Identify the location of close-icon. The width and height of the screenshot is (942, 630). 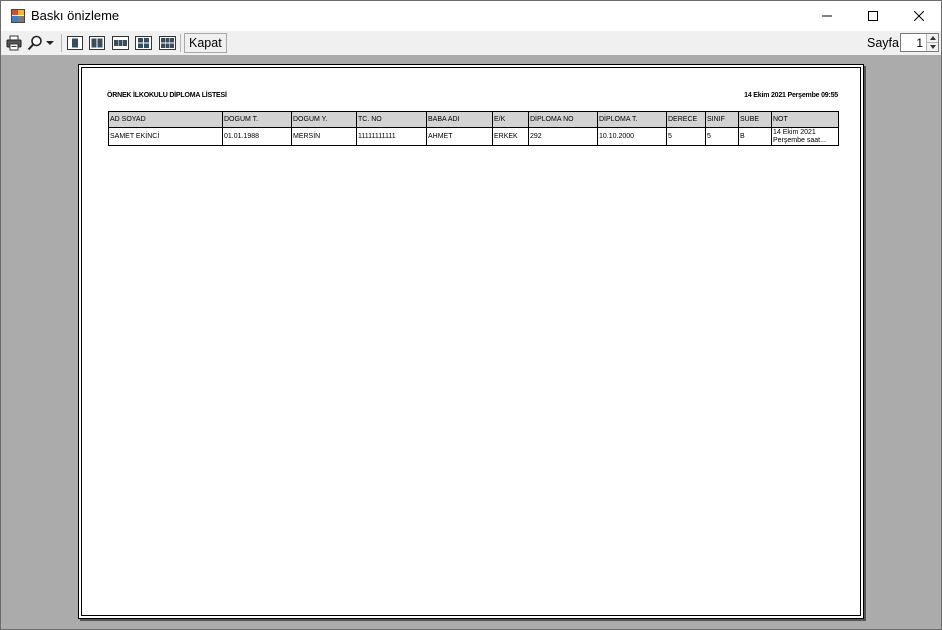
(919, 16).